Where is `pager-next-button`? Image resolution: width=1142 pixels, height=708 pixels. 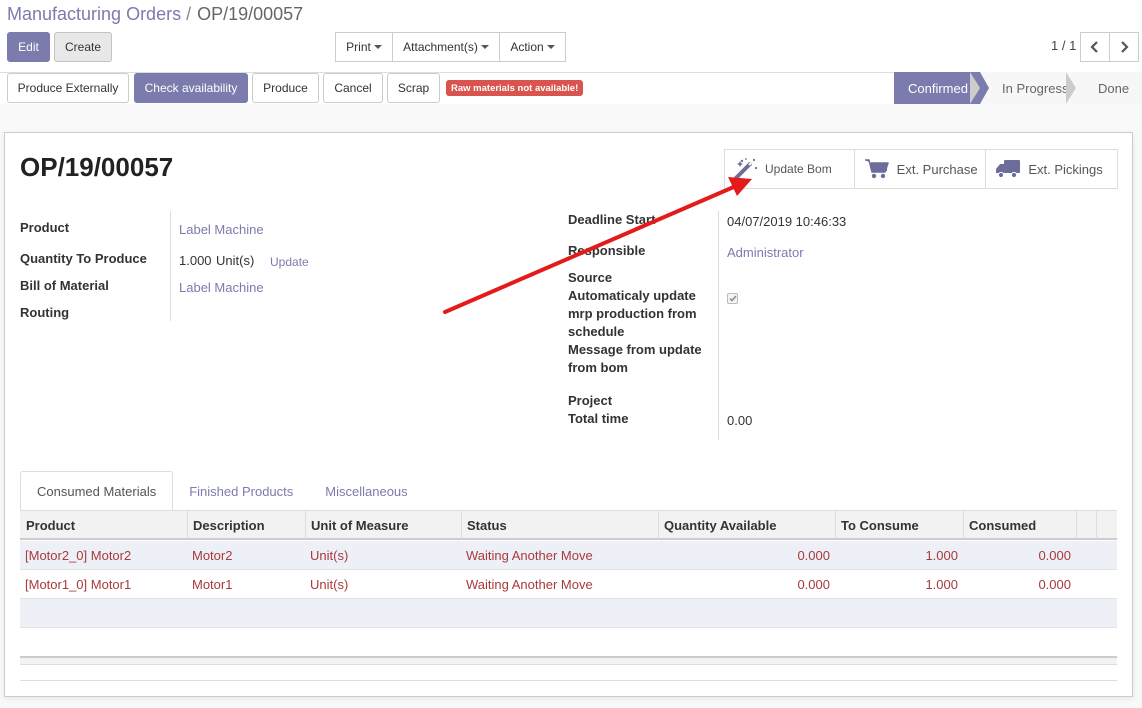 pager-next-button is located at coordinates (1124, 47).